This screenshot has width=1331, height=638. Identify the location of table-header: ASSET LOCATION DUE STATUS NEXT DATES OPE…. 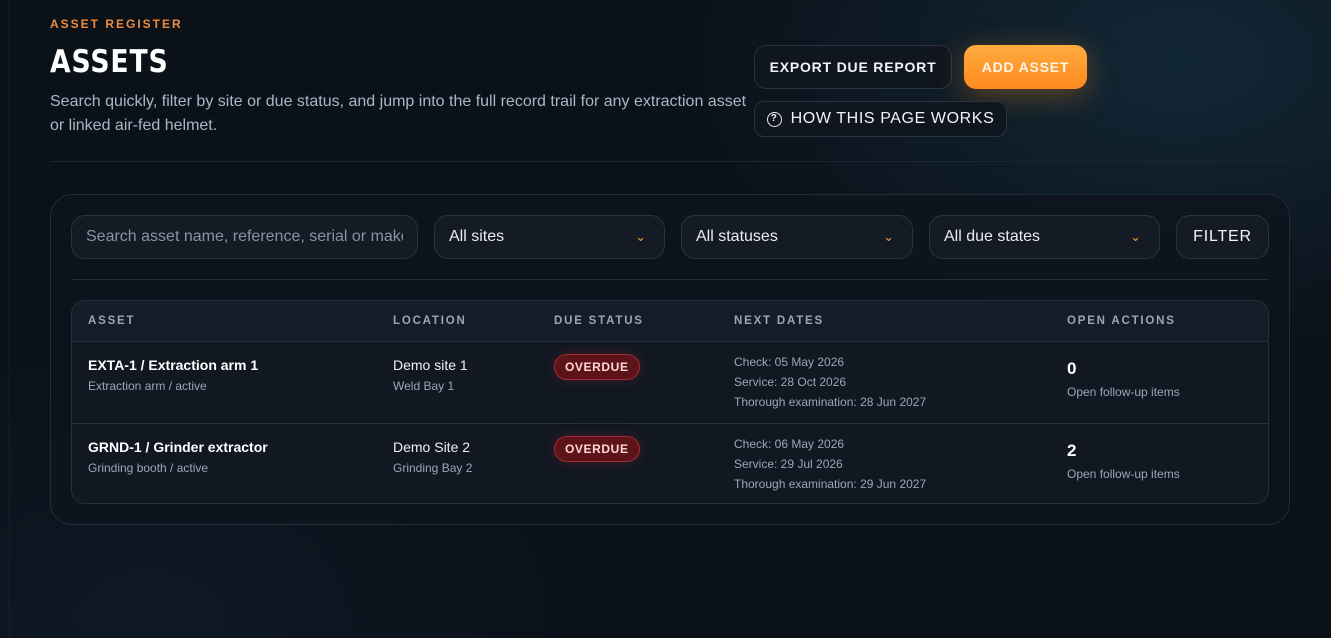
(670, 321).